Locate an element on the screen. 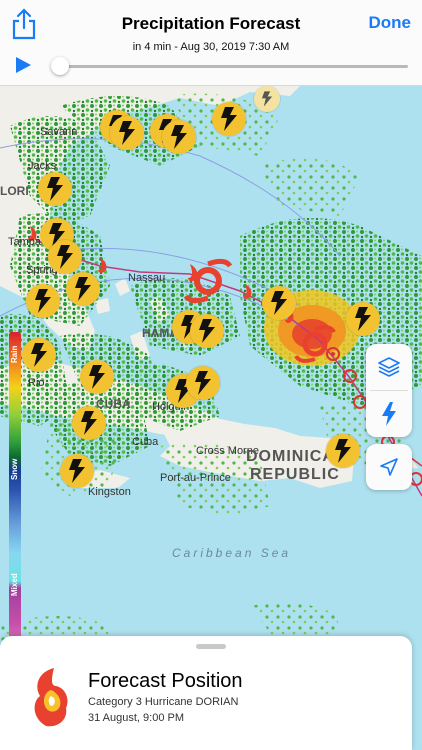  legend-snow-label: Snow is located at coordinates (14, 469).